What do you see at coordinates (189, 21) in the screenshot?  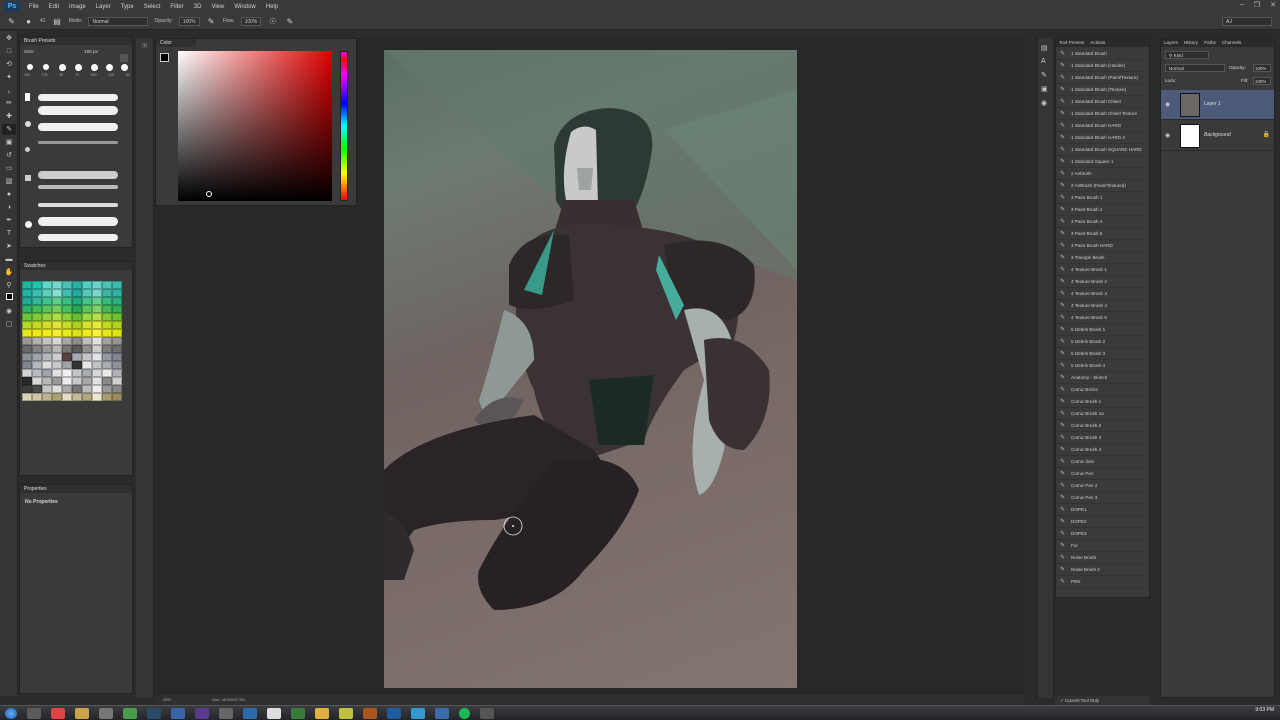 I see `opacity-field: 100%` at bounding box center [189, 21].